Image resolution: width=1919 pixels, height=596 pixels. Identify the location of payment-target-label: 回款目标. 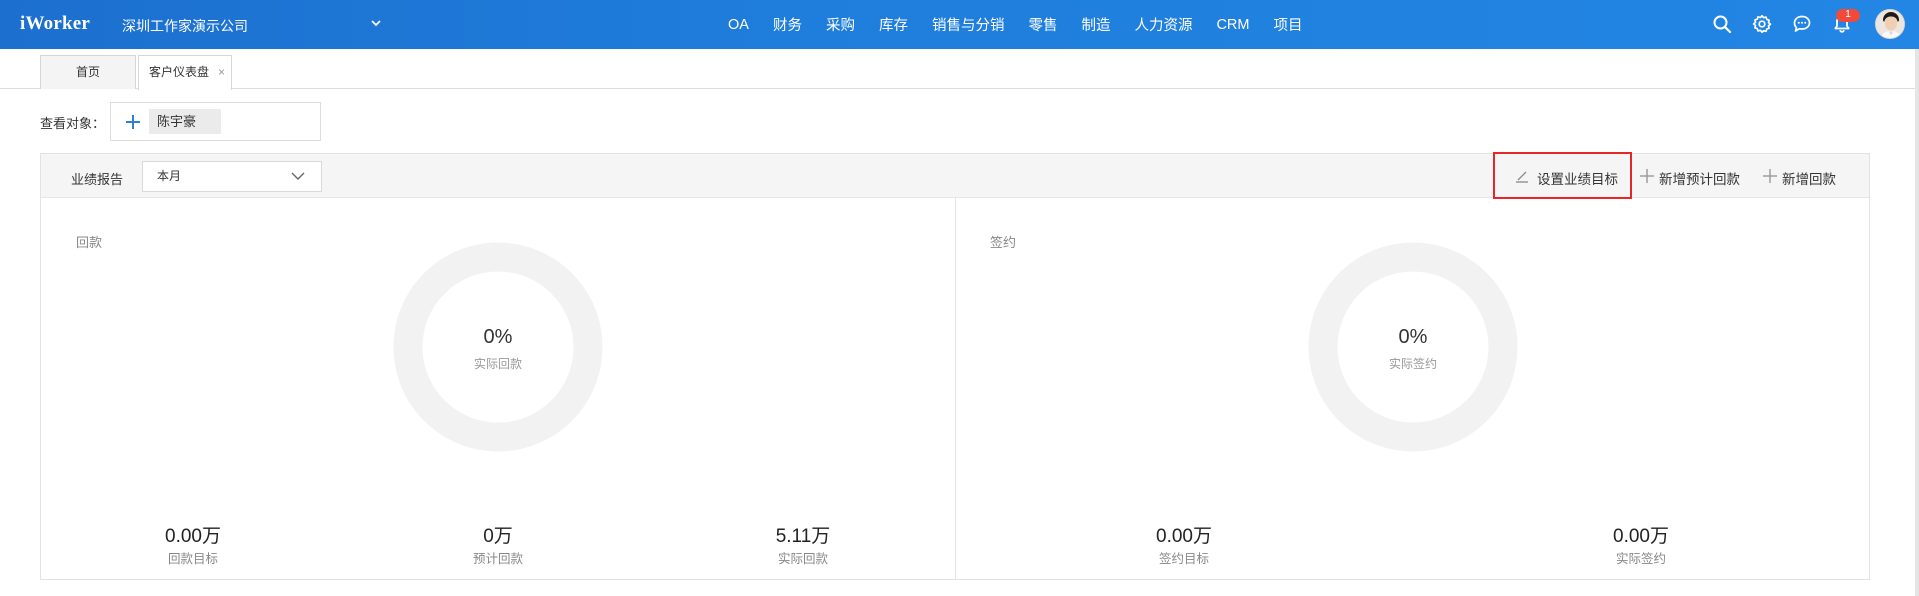
(192, 559).